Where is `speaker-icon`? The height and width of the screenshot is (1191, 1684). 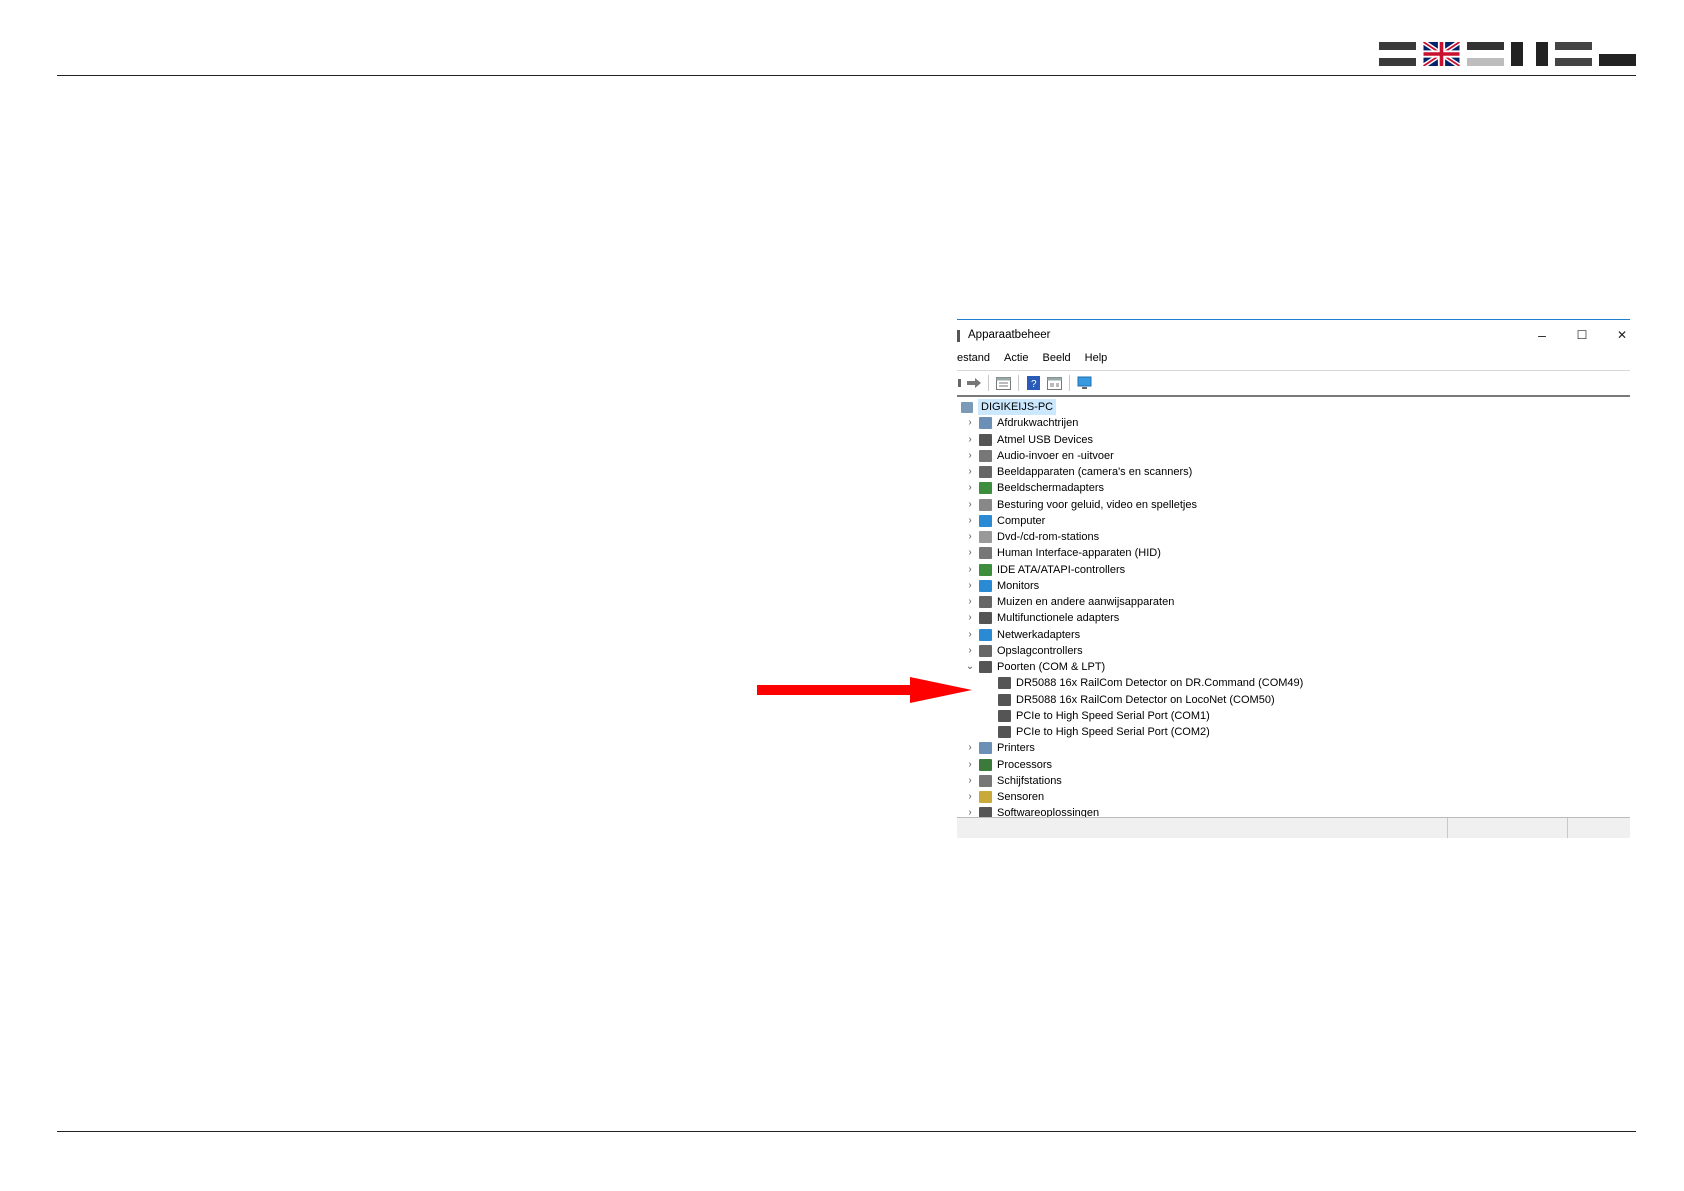
speaker-icon is located at coordinates (985, 455).